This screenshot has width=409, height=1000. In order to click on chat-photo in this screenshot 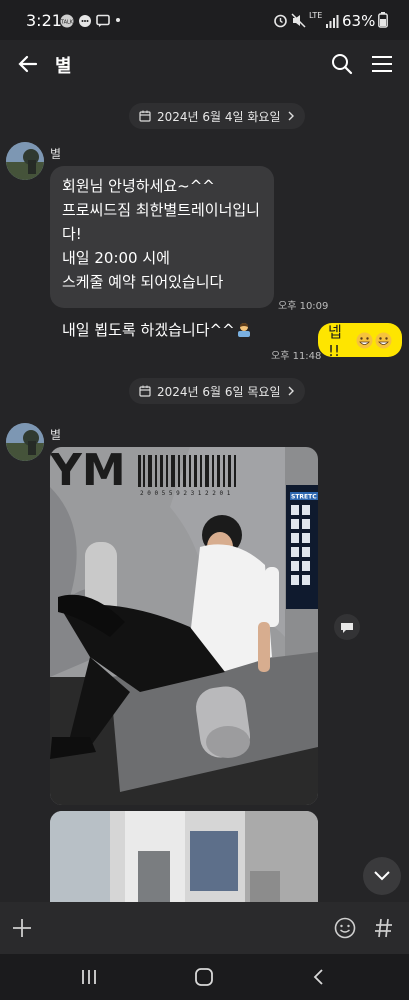, I will do `click(184, 856)`.